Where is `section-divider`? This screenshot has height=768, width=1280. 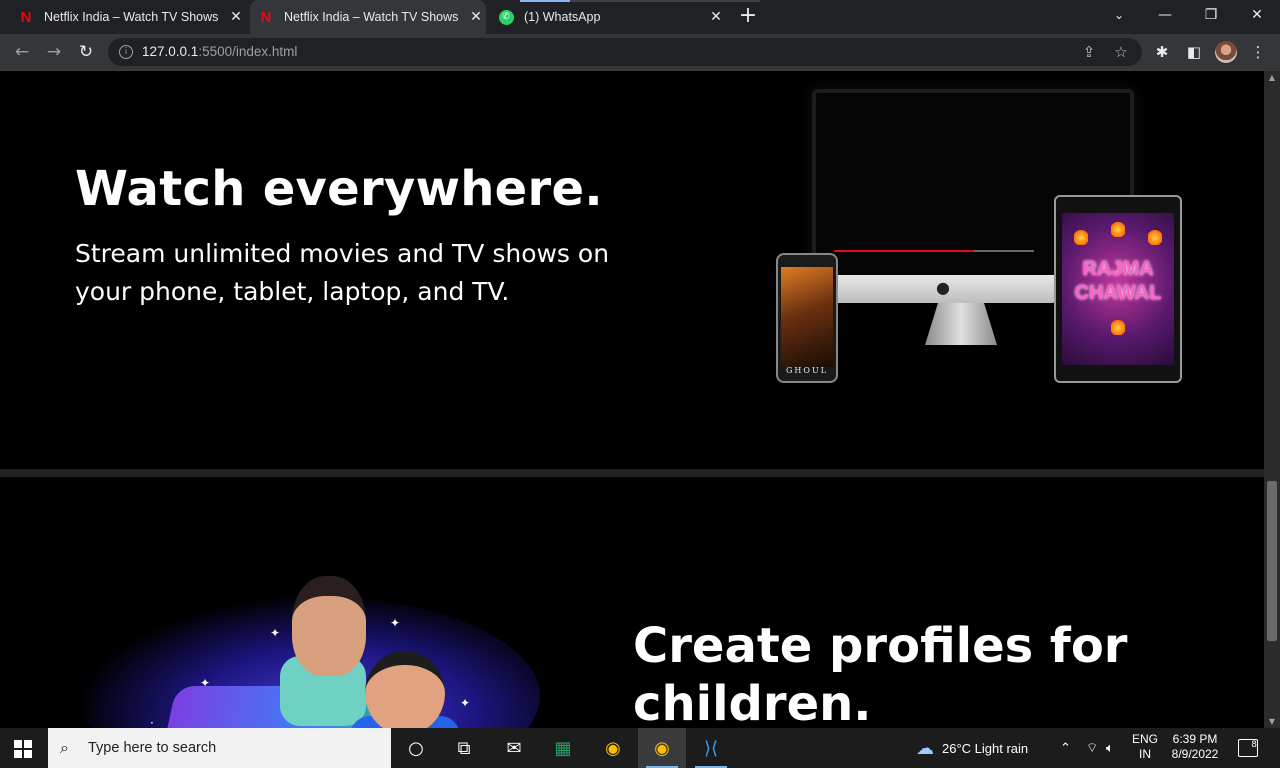 section-divider is located at coordinates (632, 473).